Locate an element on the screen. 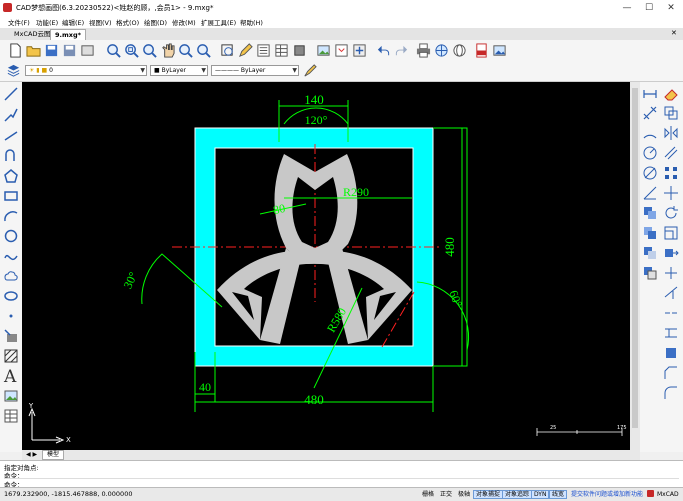 Image resolution: width=683 pixels, height=501 pixels. spline-tool-icon is located at coordinates (11, 256).